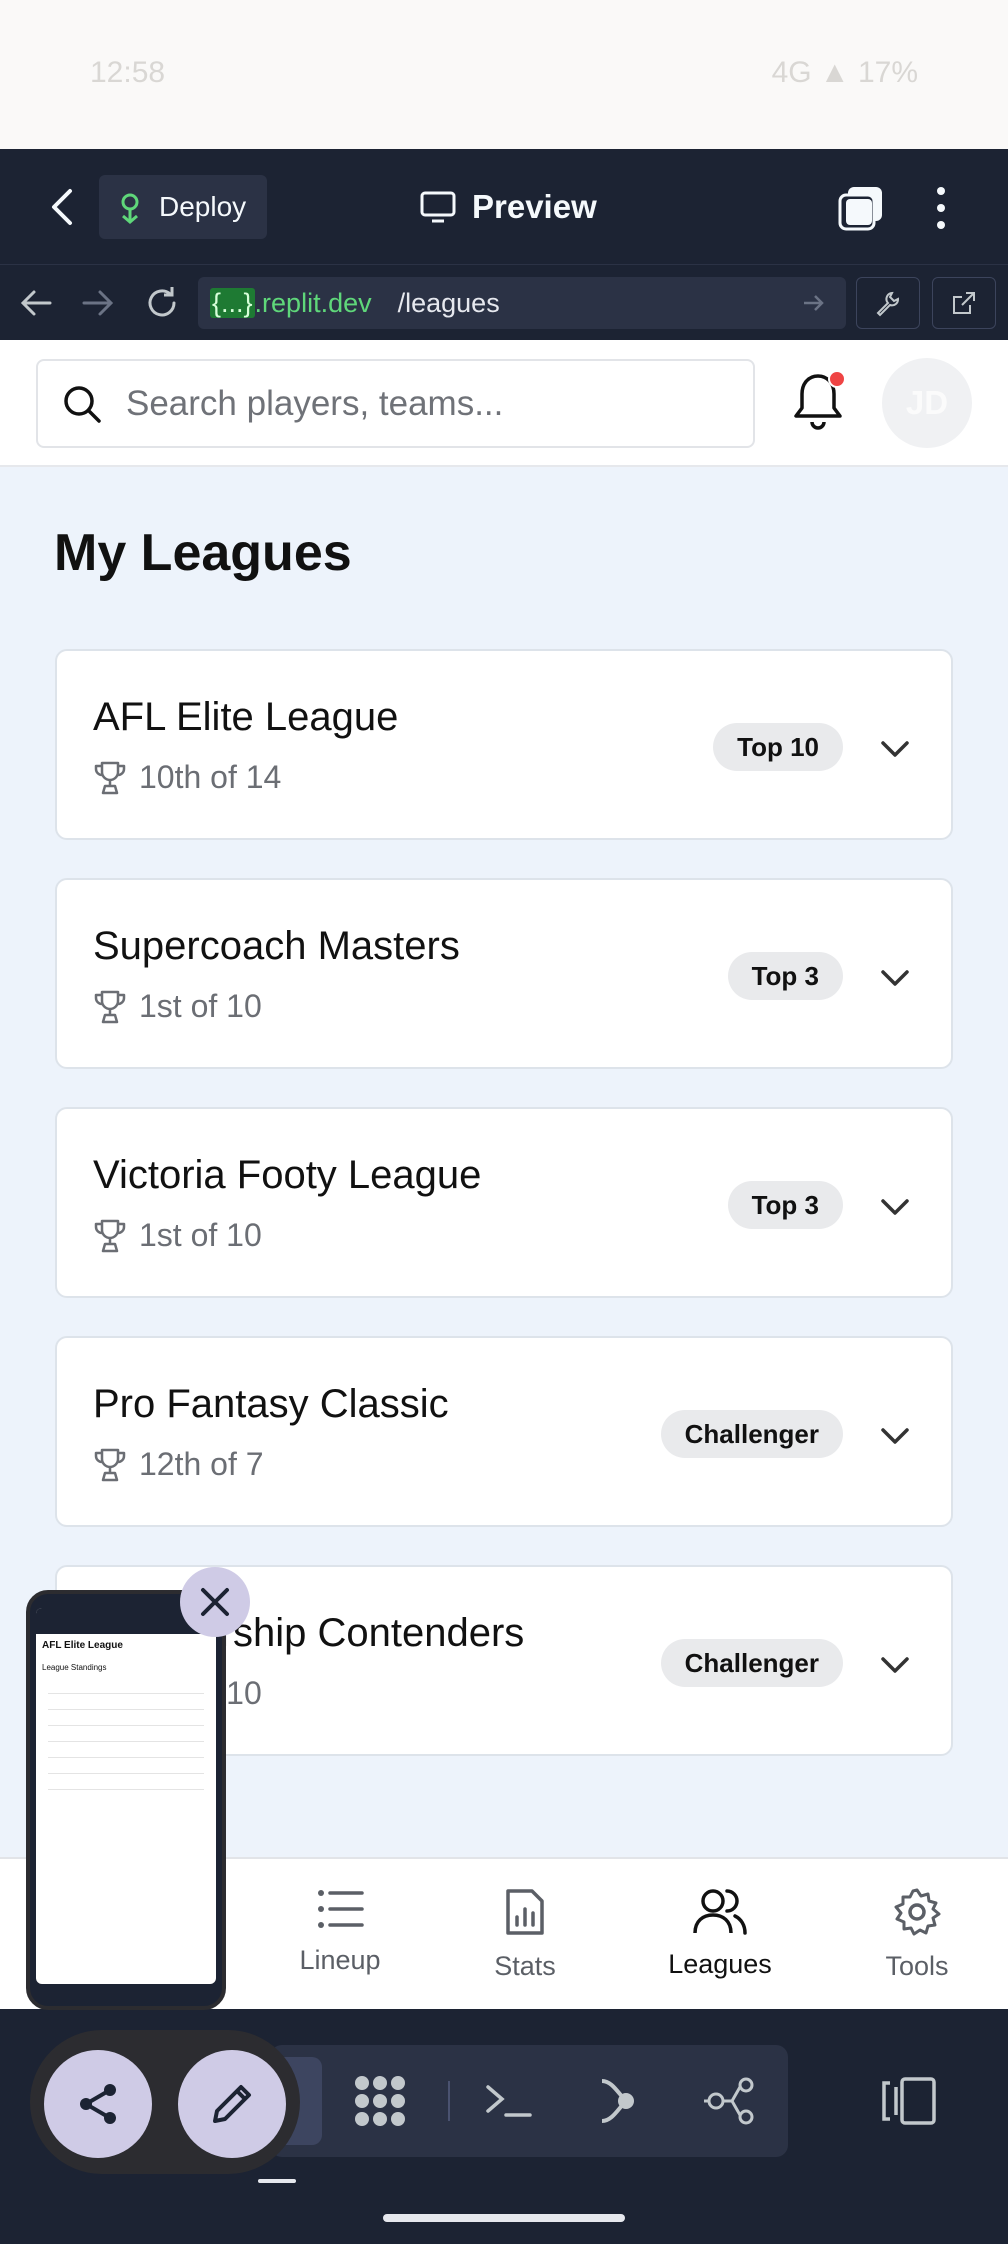 This screenshot has height=2244, width=1008. What do you see at coordinates (837, 379) in the screenshot?
I see `notification-badge` at bounding box center [837, 379].